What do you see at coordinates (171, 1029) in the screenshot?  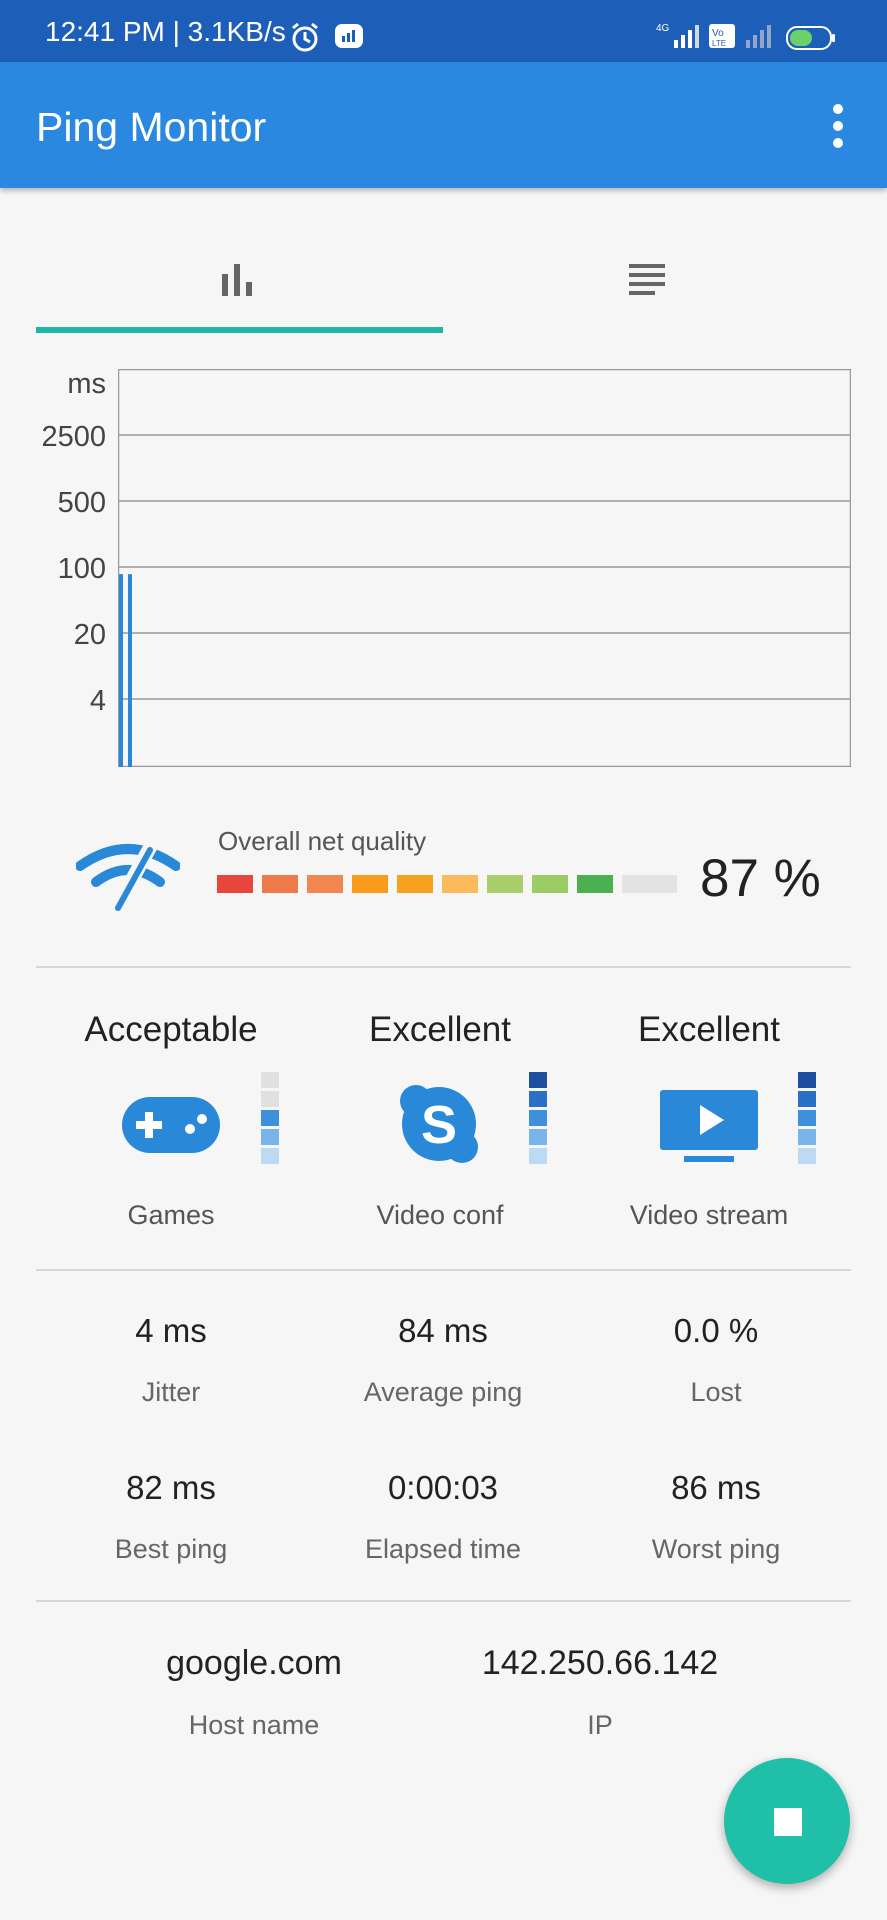 I see `games-rating-title: Acceptable` at bounding box center [171, 1029].